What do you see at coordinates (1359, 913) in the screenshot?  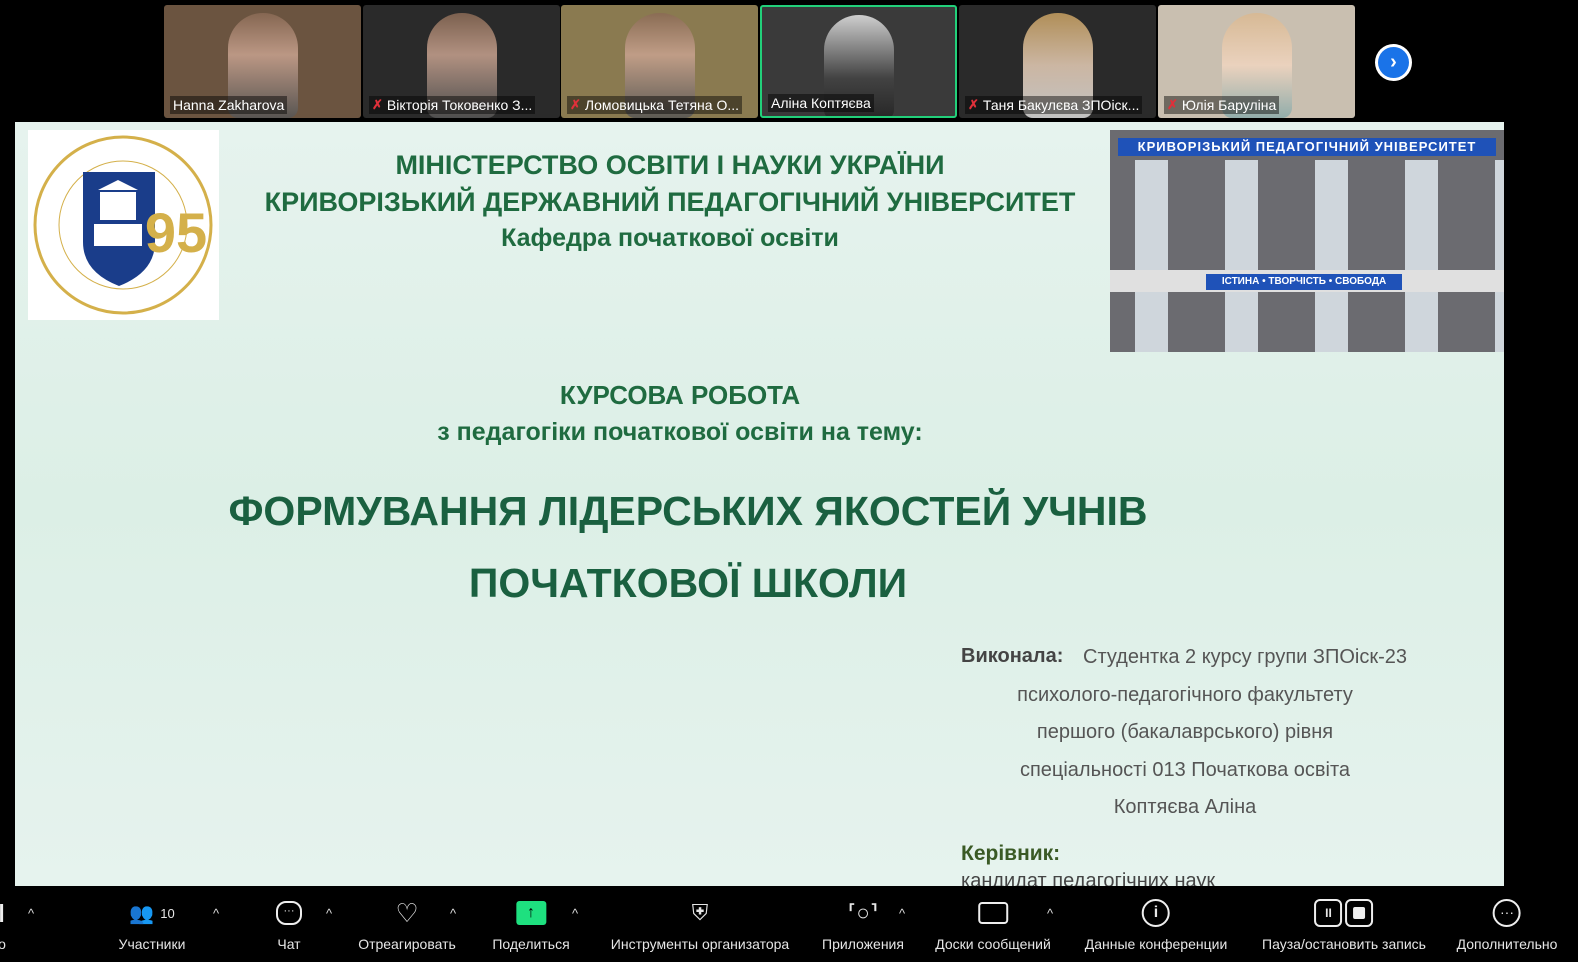 I see `stop-icon` at bounding box center [1359, 913].